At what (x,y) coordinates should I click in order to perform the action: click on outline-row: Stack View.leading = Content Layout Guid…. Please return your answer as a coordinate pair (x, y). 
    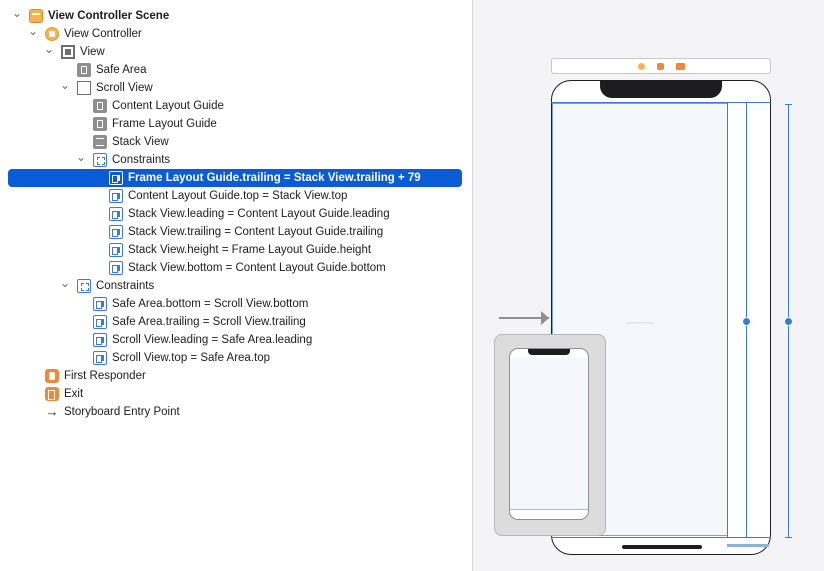
    Looking at the image, I should click on (235, 214).